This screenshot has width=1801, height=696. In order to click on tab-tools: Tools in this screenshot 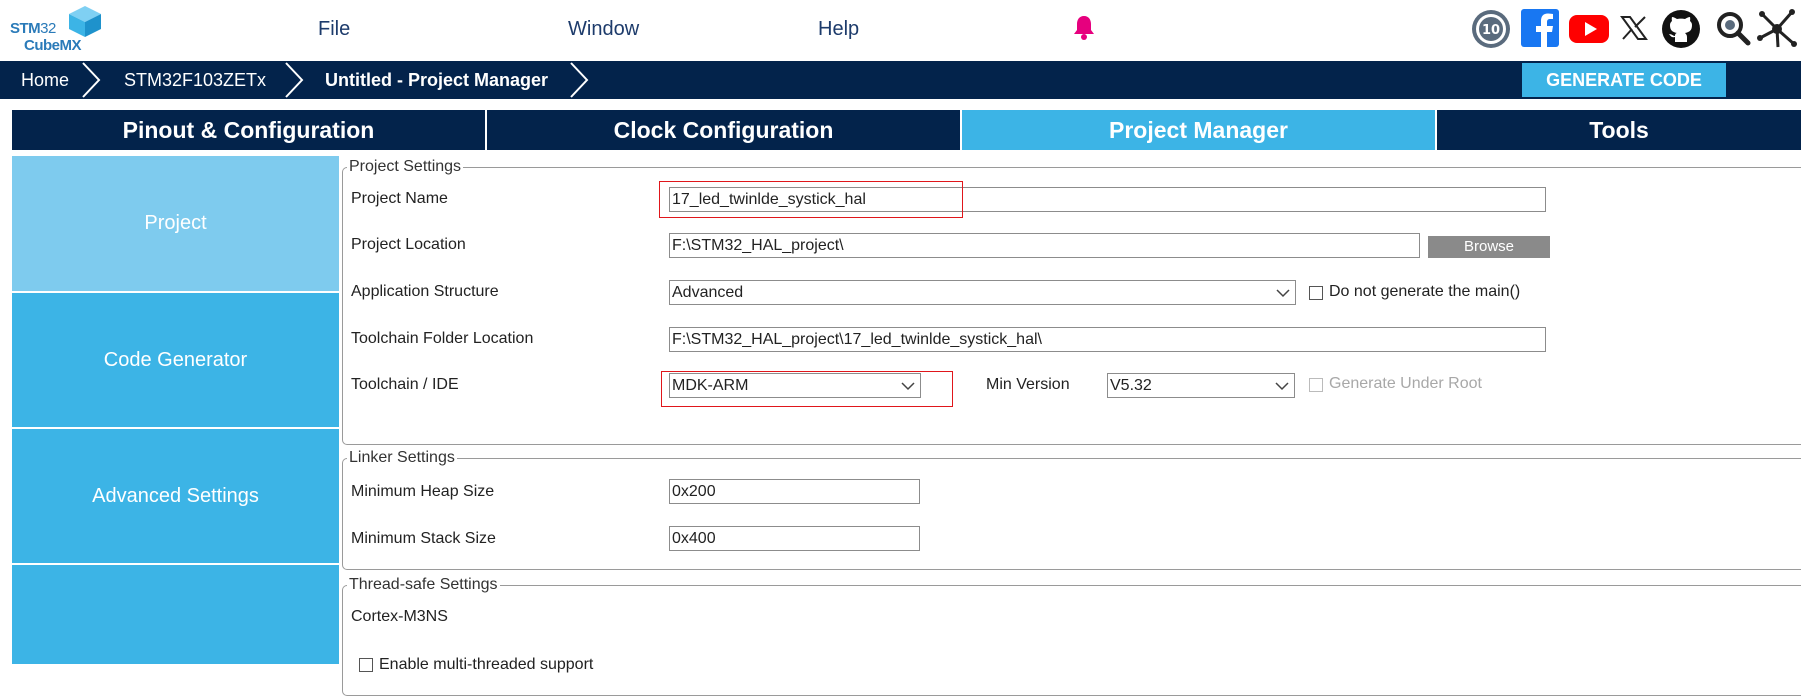, I will do `click(1619, 130)`.